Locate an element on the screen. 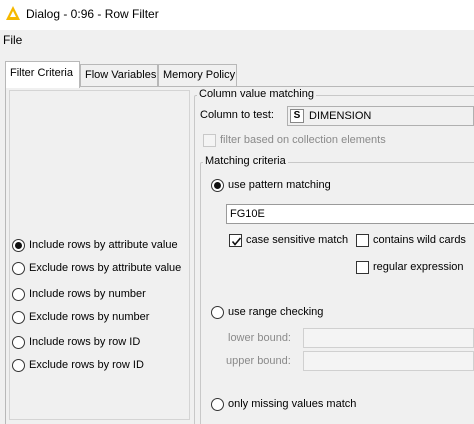 The width and height of the screenshot is (474, 424). column-value-matching-title: Column value matching is located at coordinates (256, 94).